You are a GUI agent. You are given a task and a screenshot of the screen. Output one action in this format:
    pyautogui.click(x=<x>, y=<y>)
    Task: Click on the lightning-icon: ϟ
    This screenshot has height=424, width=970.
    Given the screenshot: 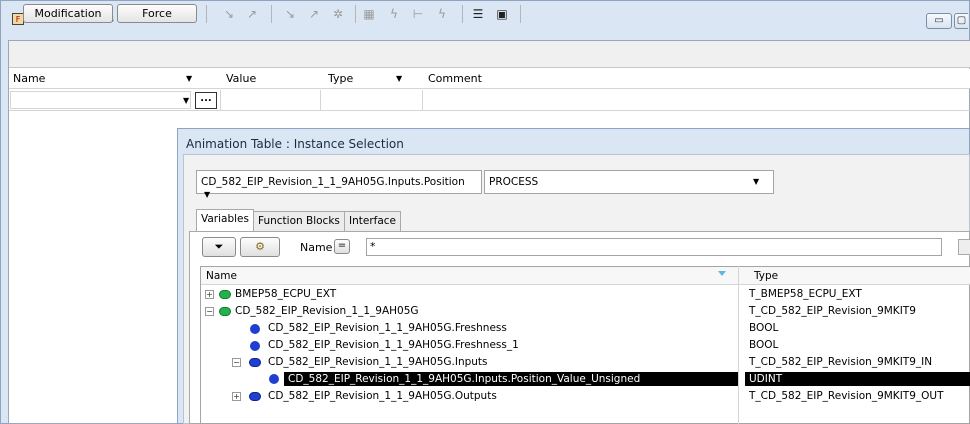 What is the action you would take?
    pyautogui.click(x=394, y=14)
    